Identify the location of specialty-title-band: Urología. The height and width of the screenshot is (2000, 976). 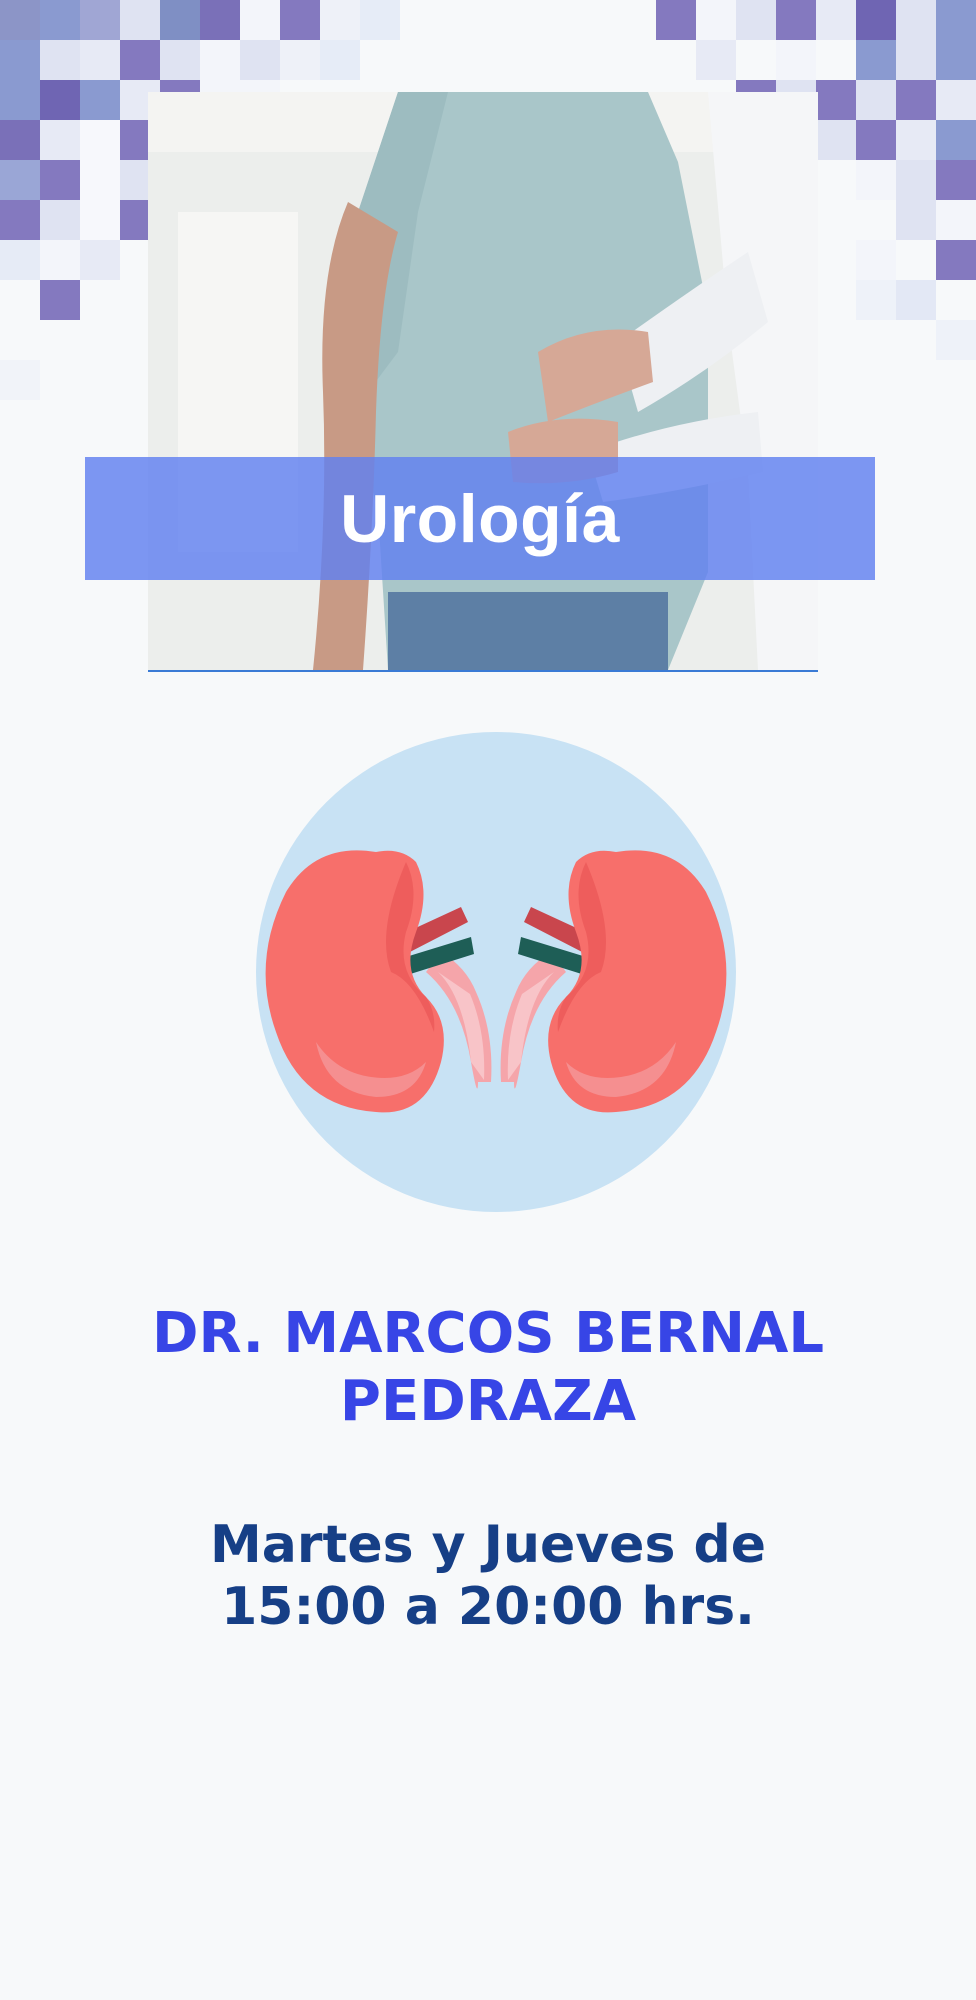
(480, 518).